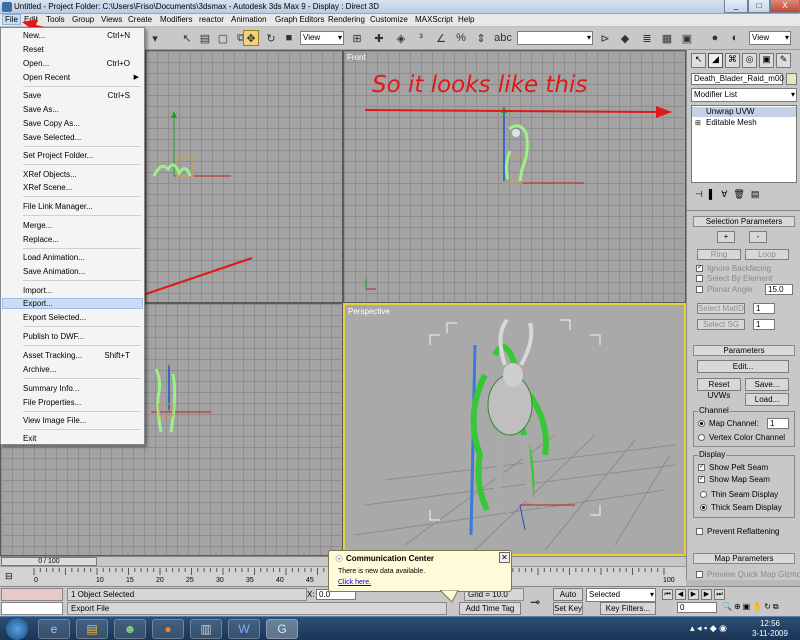  What do you see at coordinates (535, 602) in the screenshot?
I see `key-icon: ⊸` at bounding box center [535, 602].